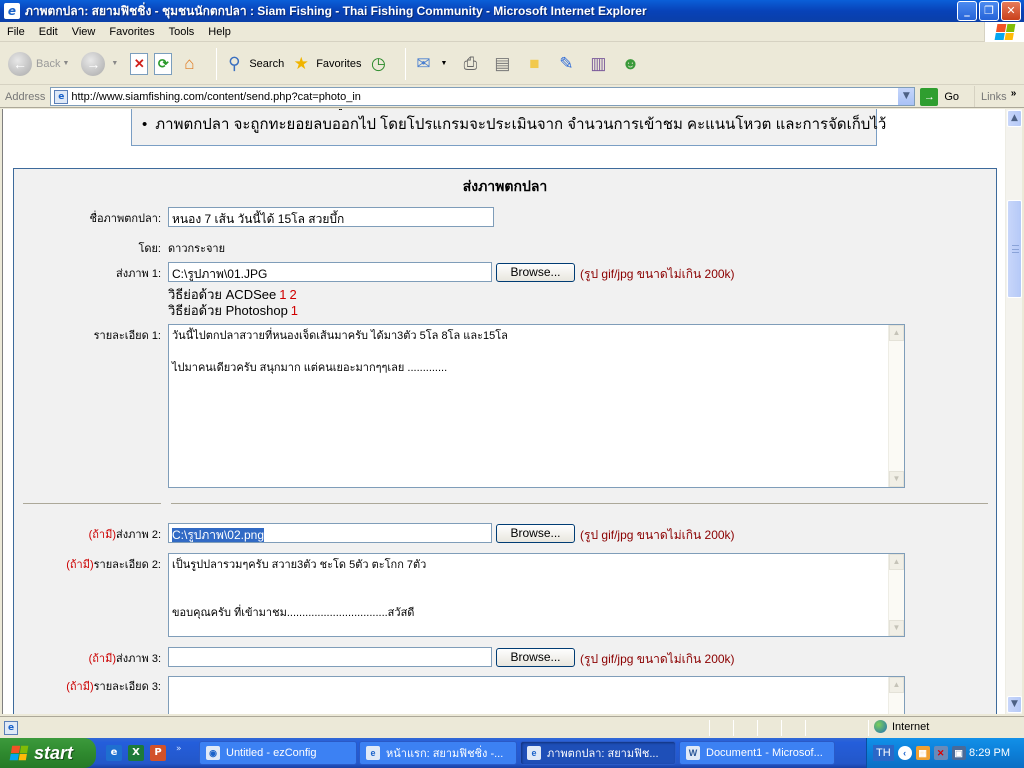  Describe the element at coordinates (48, 32) in the screenshot. I see `menu-edit: Edit` at that location.